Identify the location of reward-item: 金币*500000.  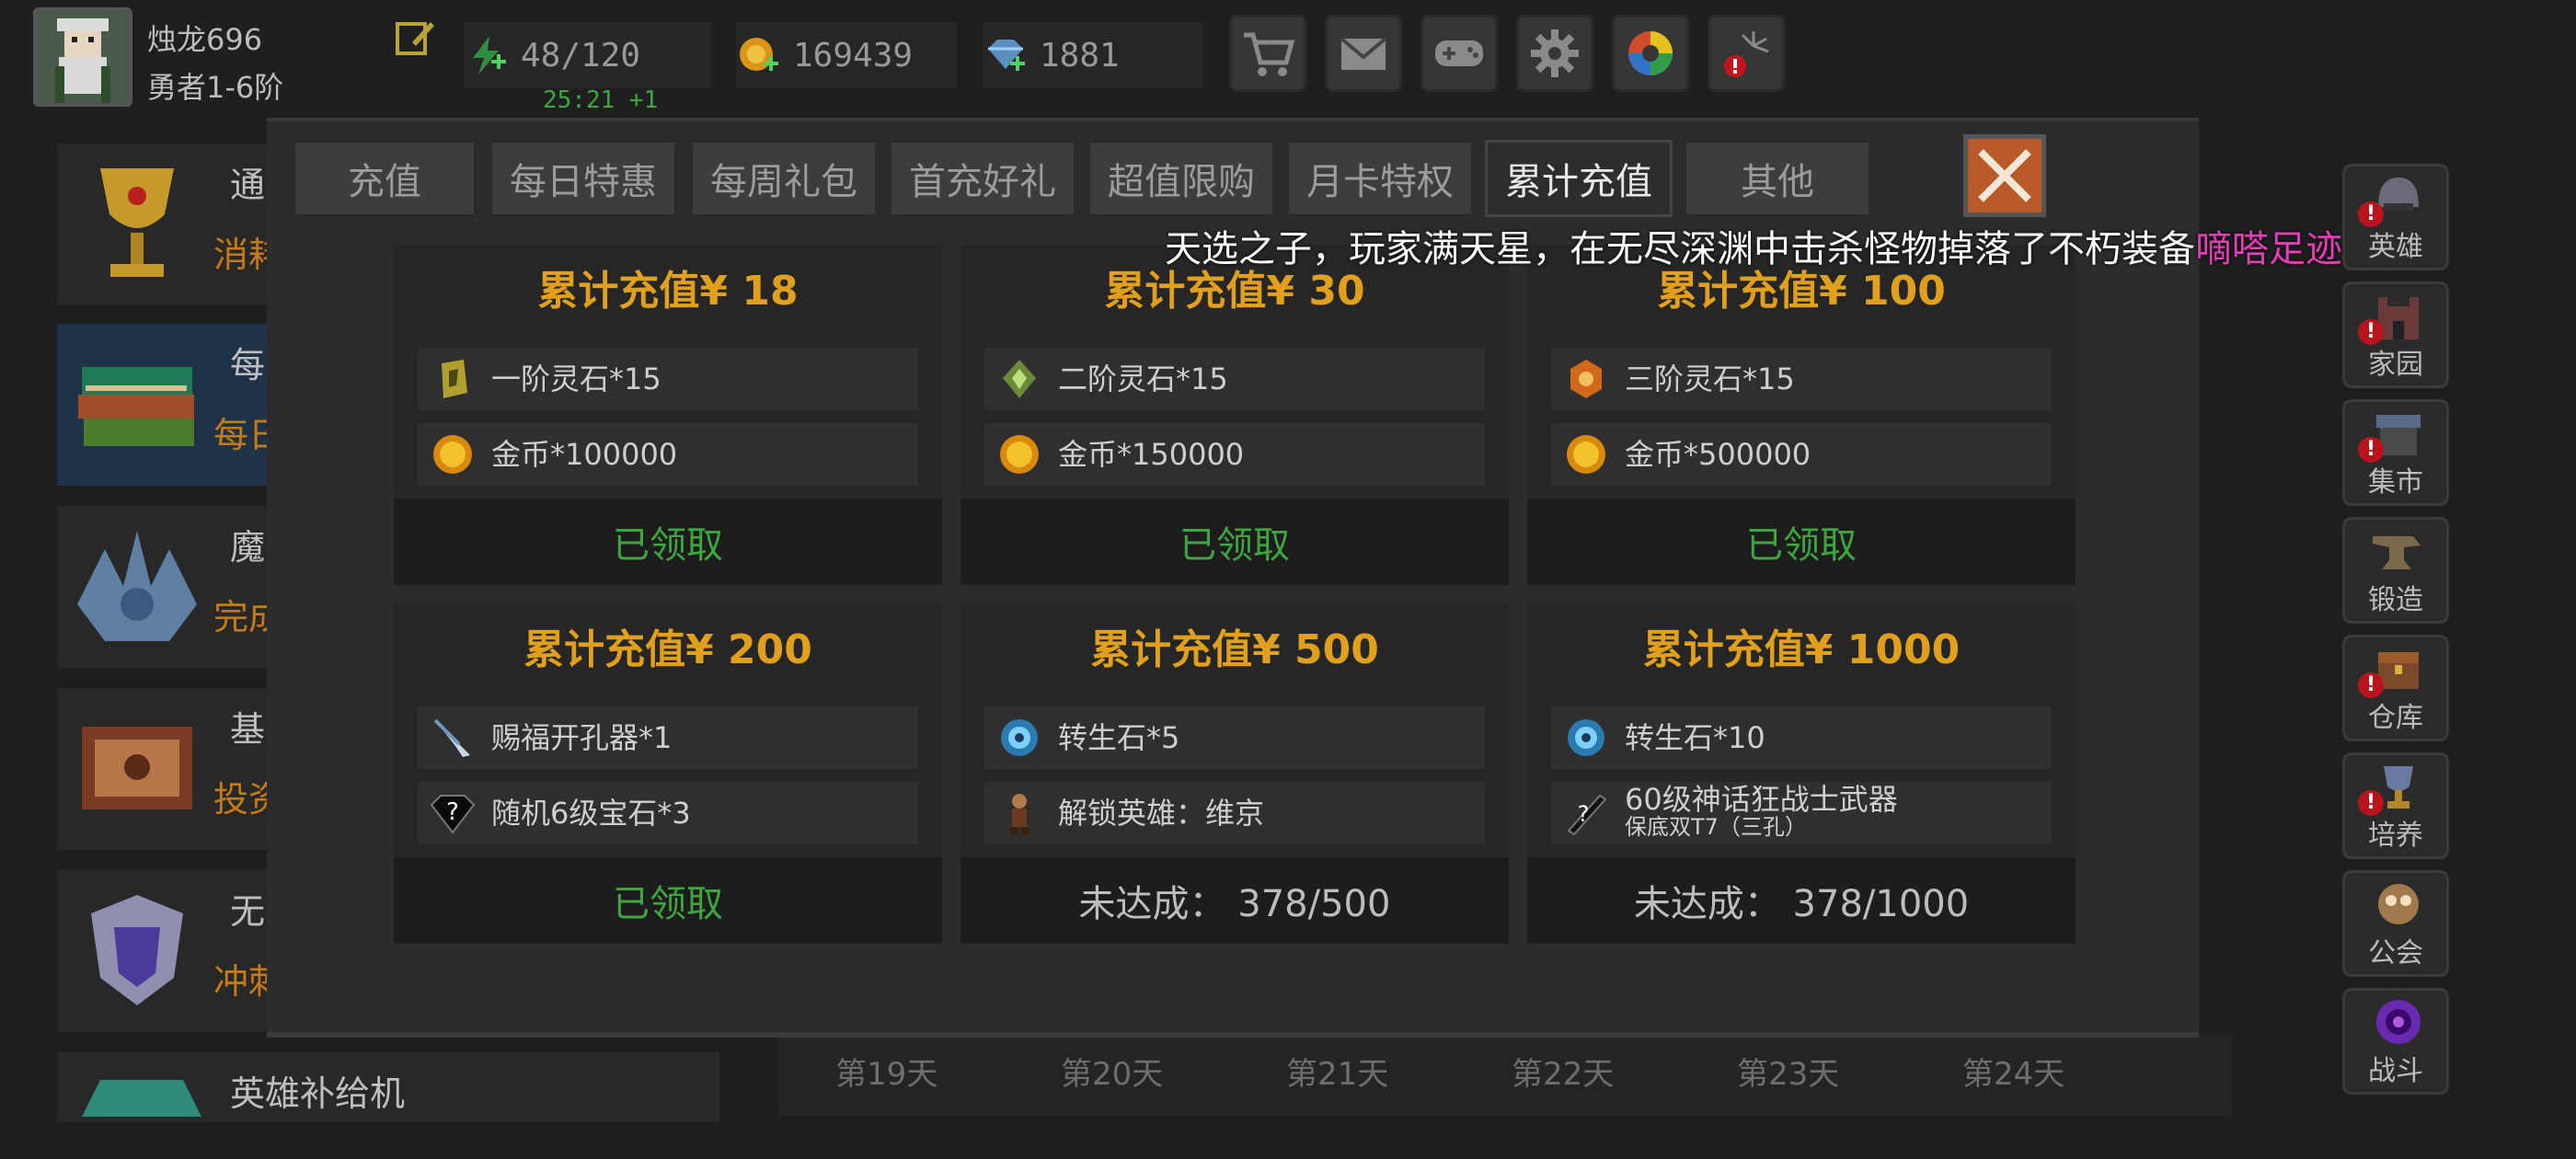
(1801, 454).